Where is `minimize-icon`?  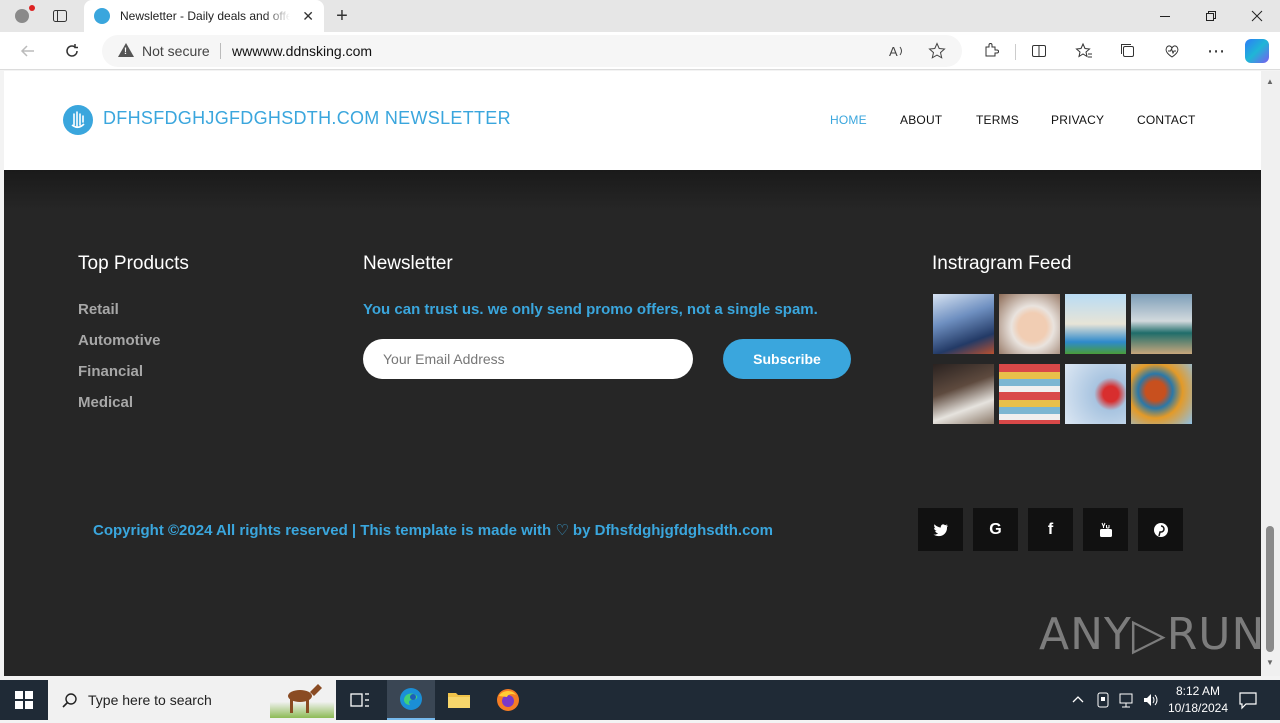 minimize-icon is located at coordinates (1165, 16).